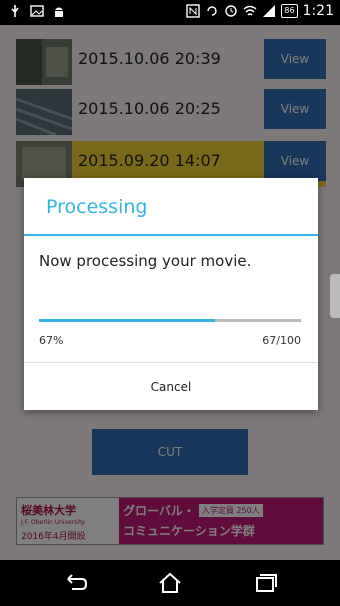 Image resolution: width=340 pixels, height=606 pixels. What do you see at coordinates (51, 340) in the screenshot?
I see `progress-percent: 67%` at bounding box center [51, 340].